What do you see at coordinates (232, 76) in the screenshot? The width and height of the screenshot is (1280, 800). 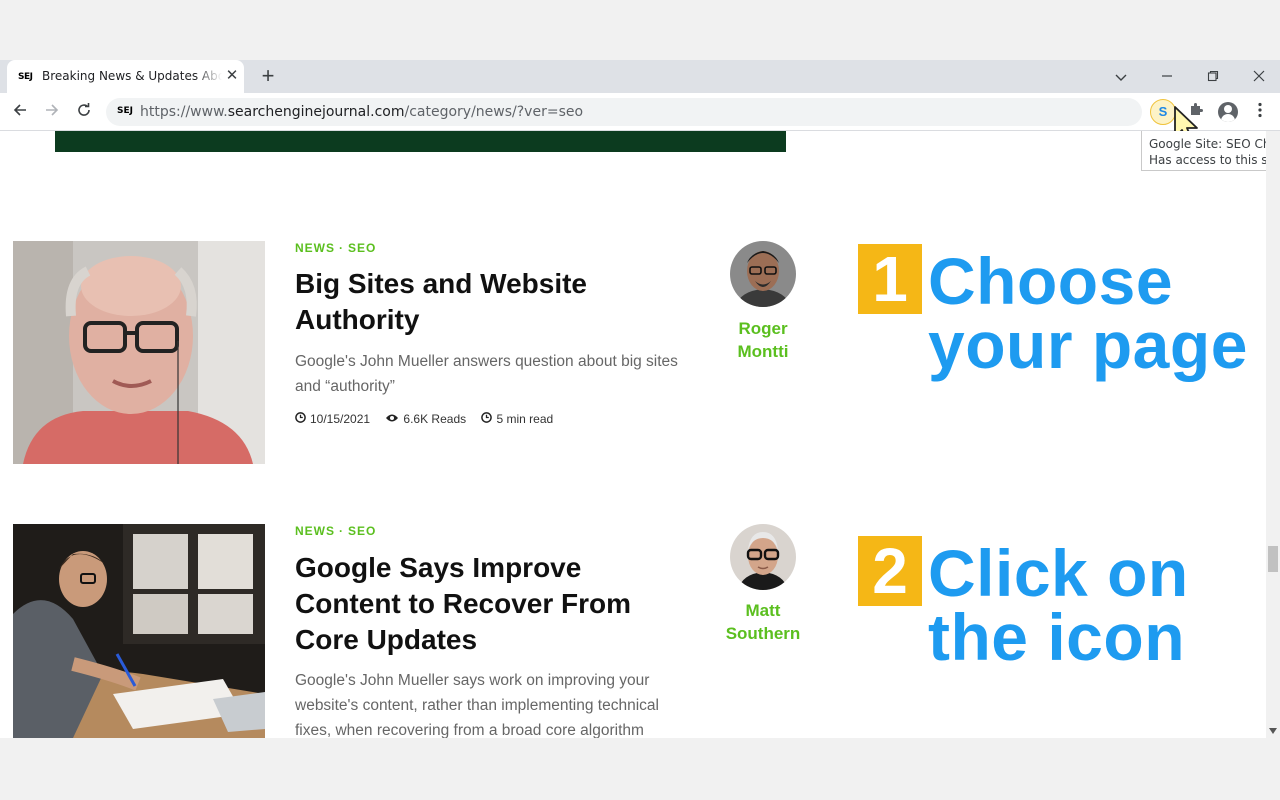 I see `tab-close-icon: ✕` at bounding box center [232, 76].